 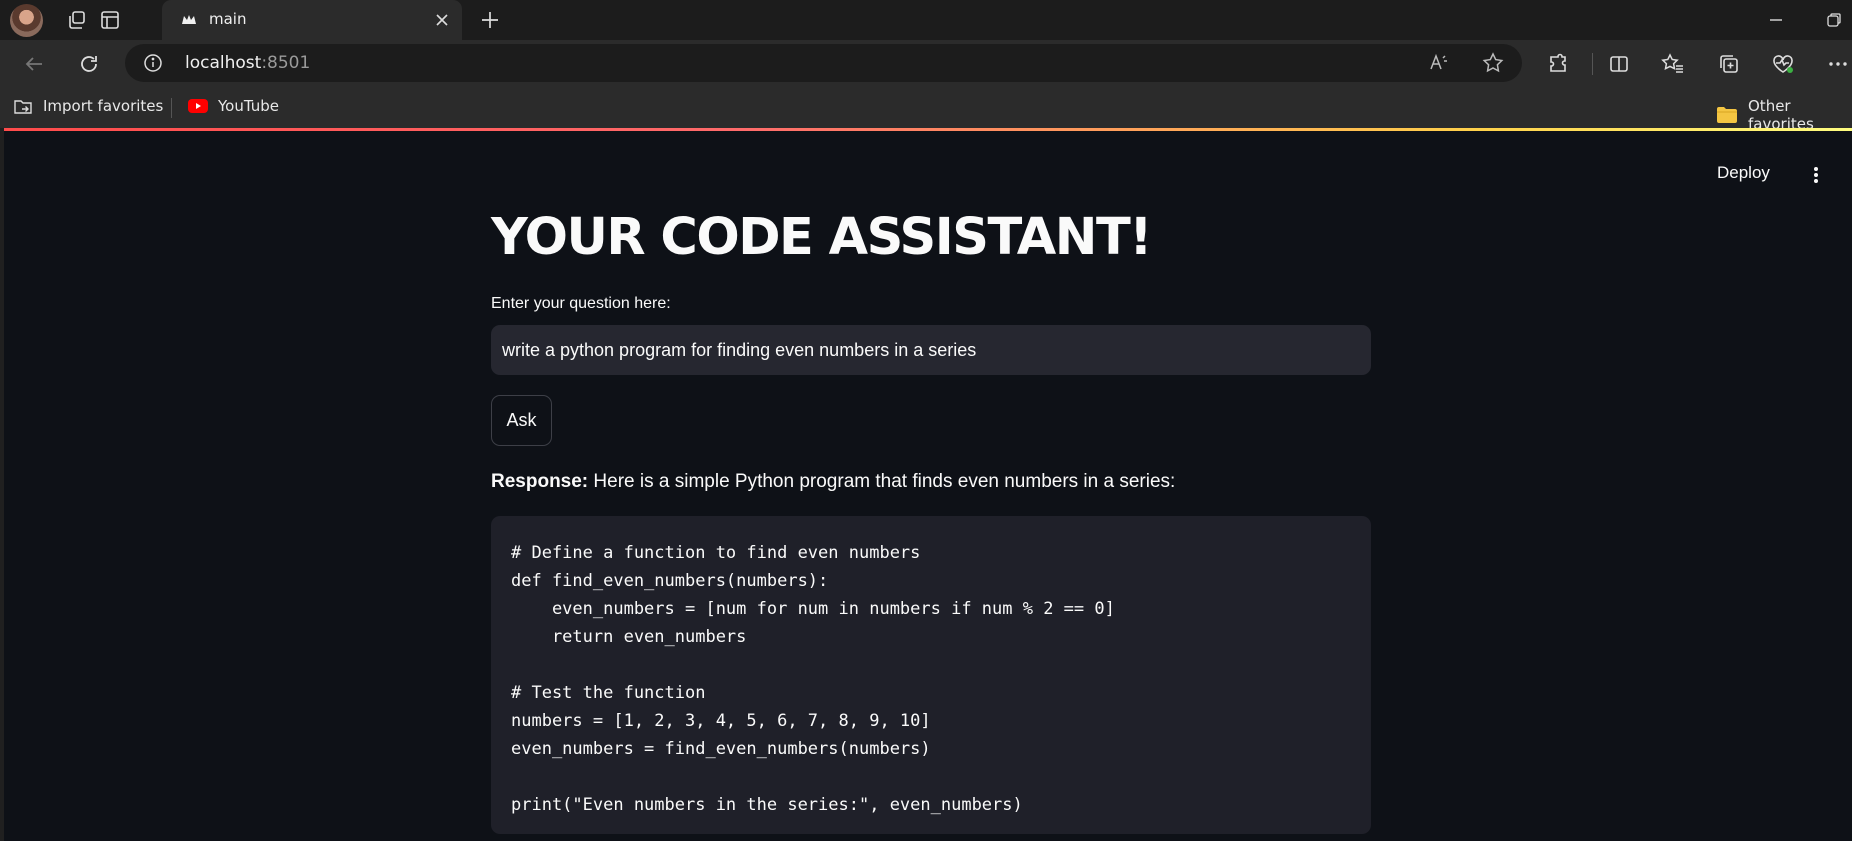 I want to click on response-prefix: Response:, so click(x=540, y=481).